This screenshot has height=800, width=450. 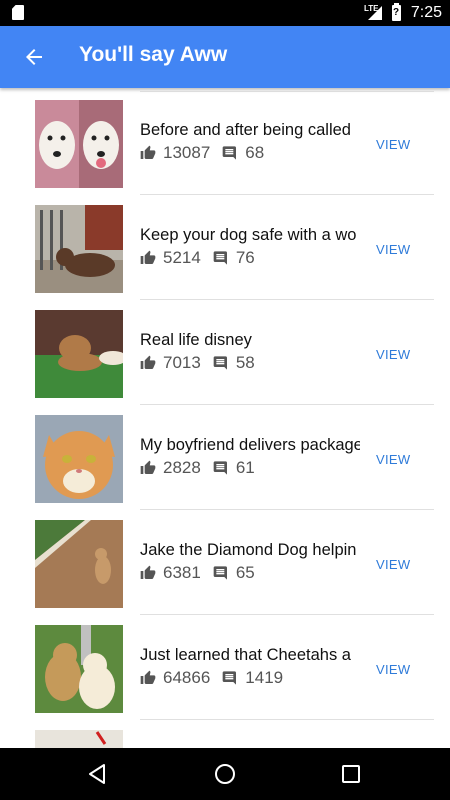 I want to click on comment-count: 58, so click(x=245, y=362).